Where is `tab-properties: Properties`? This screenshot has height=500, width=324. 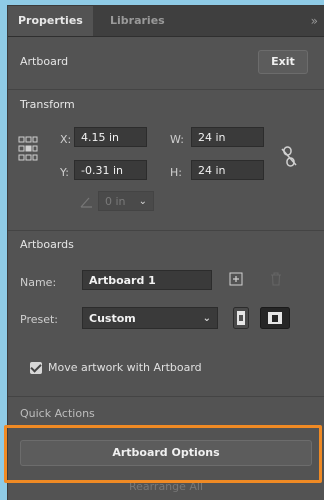 tab-properties: Properties is located at coordinates (50, 21).